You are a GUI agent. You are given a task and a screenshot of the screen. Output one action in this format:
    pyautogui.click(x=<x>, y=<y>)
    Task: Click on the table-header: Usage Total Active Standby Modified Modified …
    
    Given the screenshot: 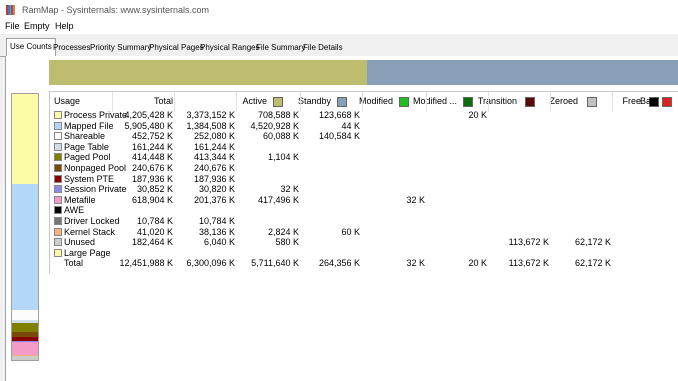 What is the action you would take?
    pyautogui.click(x=364, y=102)
    